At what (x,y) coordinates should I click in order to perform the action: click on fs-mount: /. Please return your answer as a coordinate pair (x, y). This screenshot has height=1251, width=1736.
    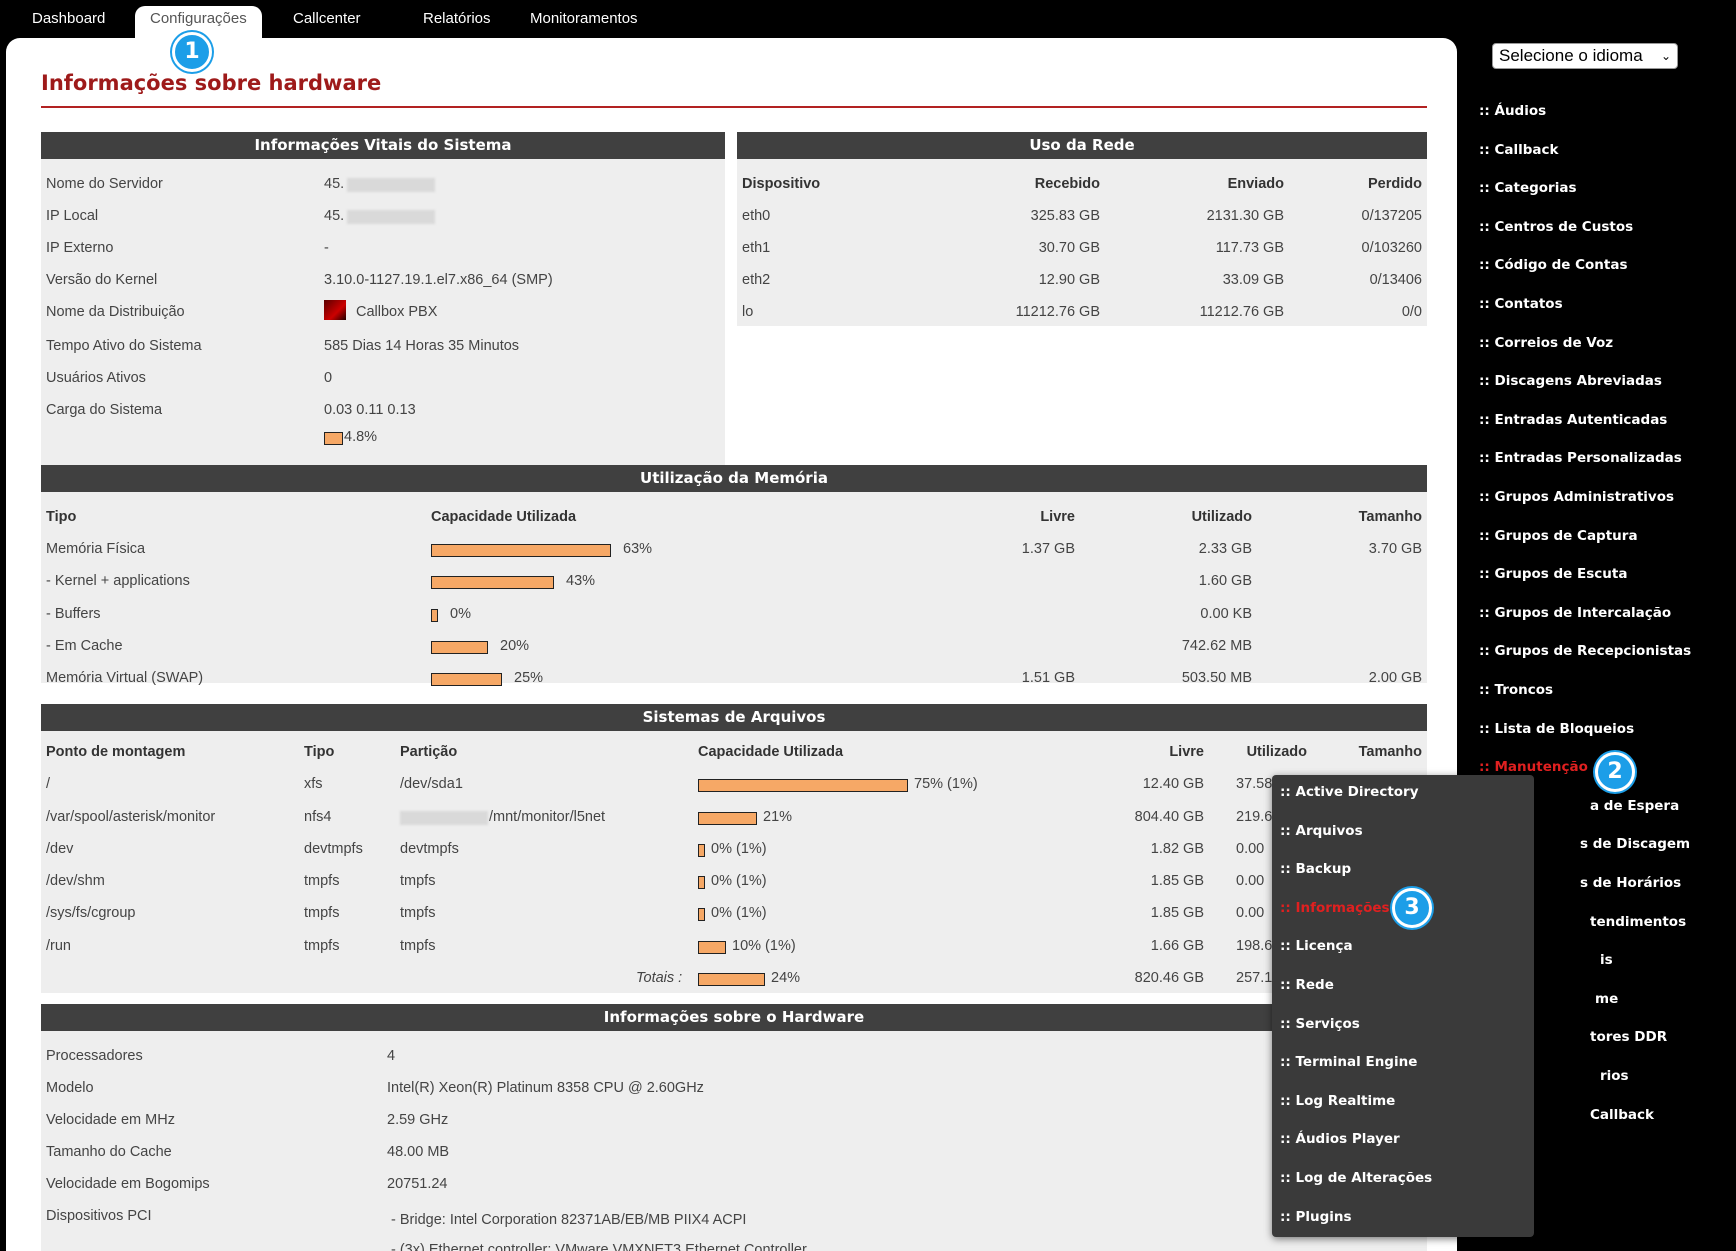
    Looking at the image, I should click on (48, 784).